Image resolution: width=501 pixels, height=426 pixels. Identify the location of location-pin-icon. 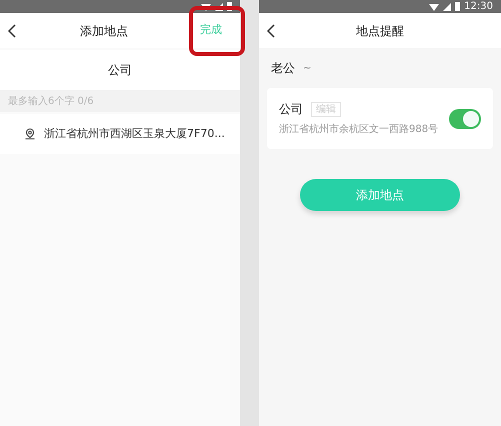
(30, 134).